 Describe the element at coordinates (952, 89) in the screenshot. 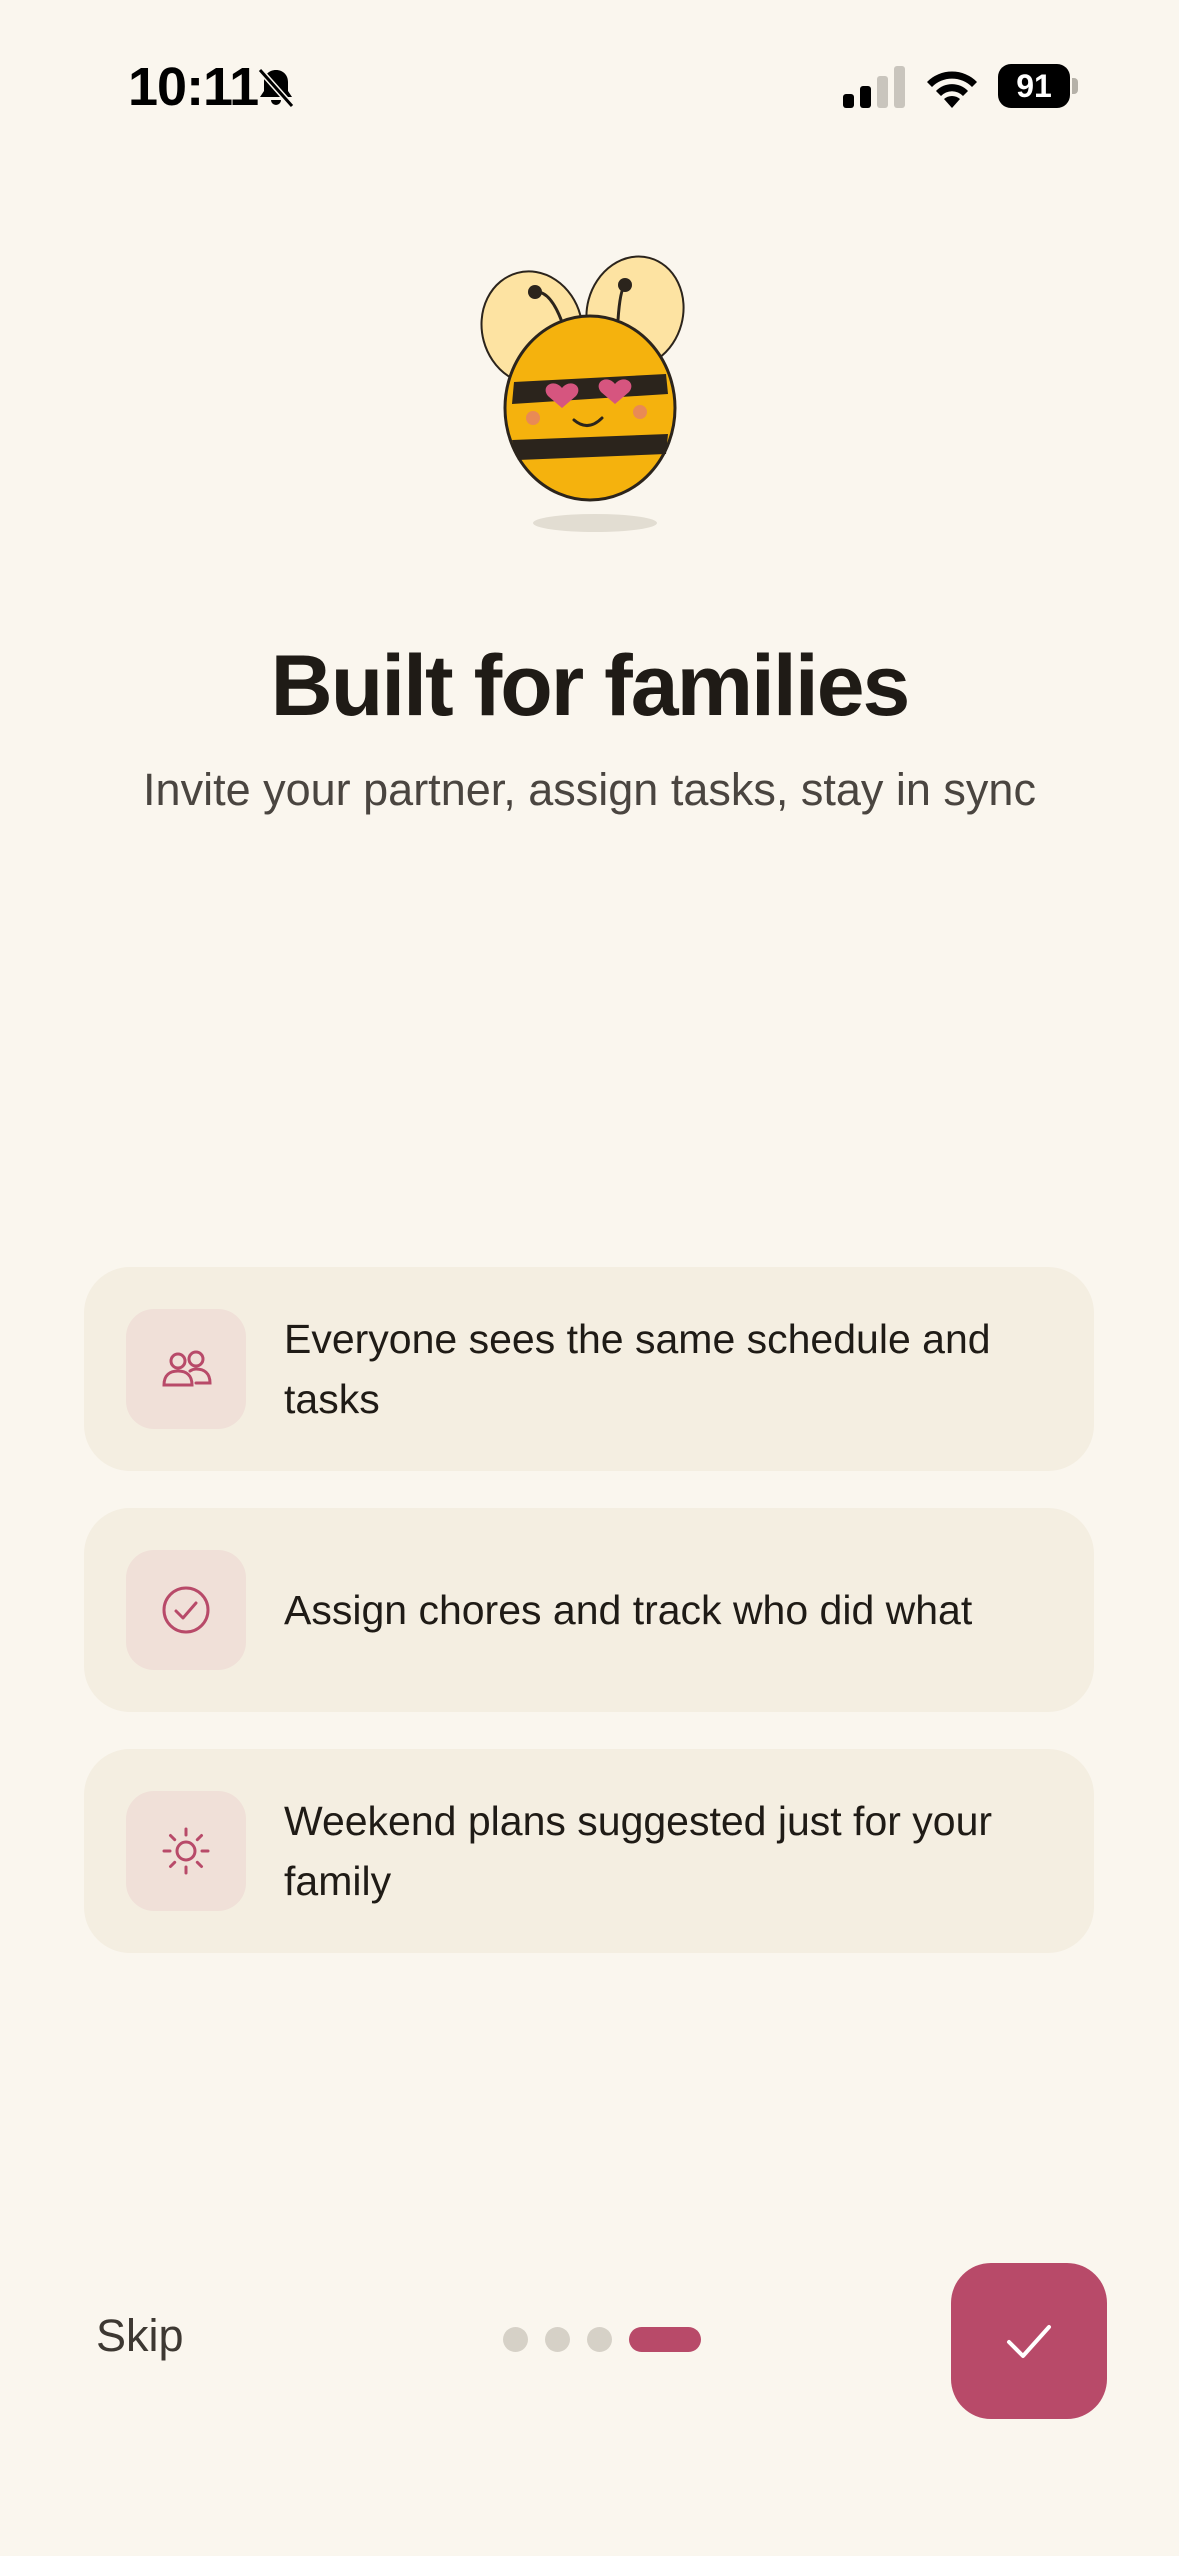

I see `wifi-icon` at that location.